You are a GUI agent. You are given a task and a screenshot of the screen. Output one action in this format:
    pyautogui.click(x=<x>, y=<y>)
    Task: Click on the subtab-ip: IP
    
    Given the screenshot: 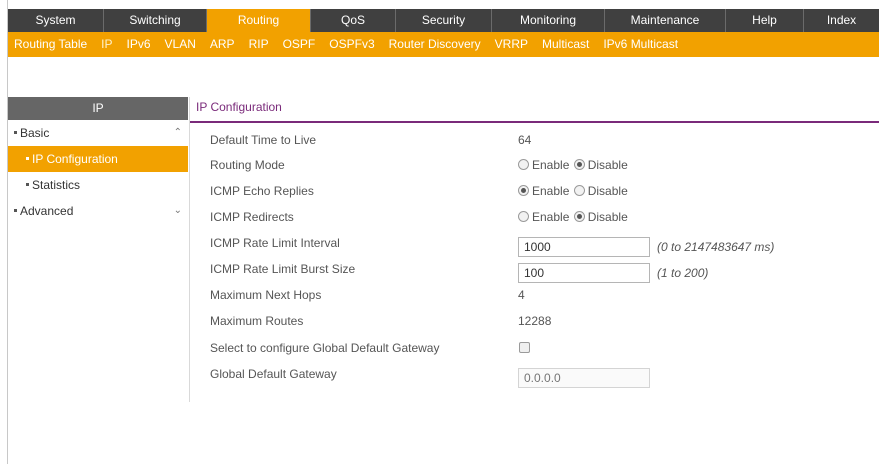 What is the action you would take?
    pyautogui.click(x=106, y=44)
    